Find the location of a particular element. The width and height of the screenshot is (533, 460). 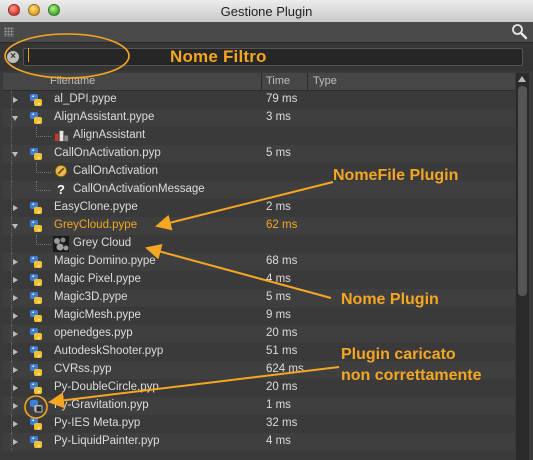

plugin-name: CallOnActivation is located at coordinates (116, 171).